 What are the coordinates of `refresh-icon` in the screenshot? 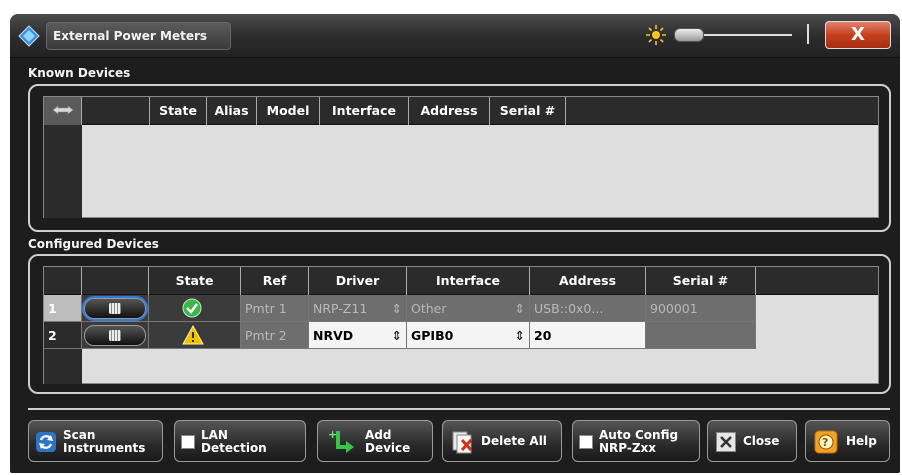 It's located at (46, 442).